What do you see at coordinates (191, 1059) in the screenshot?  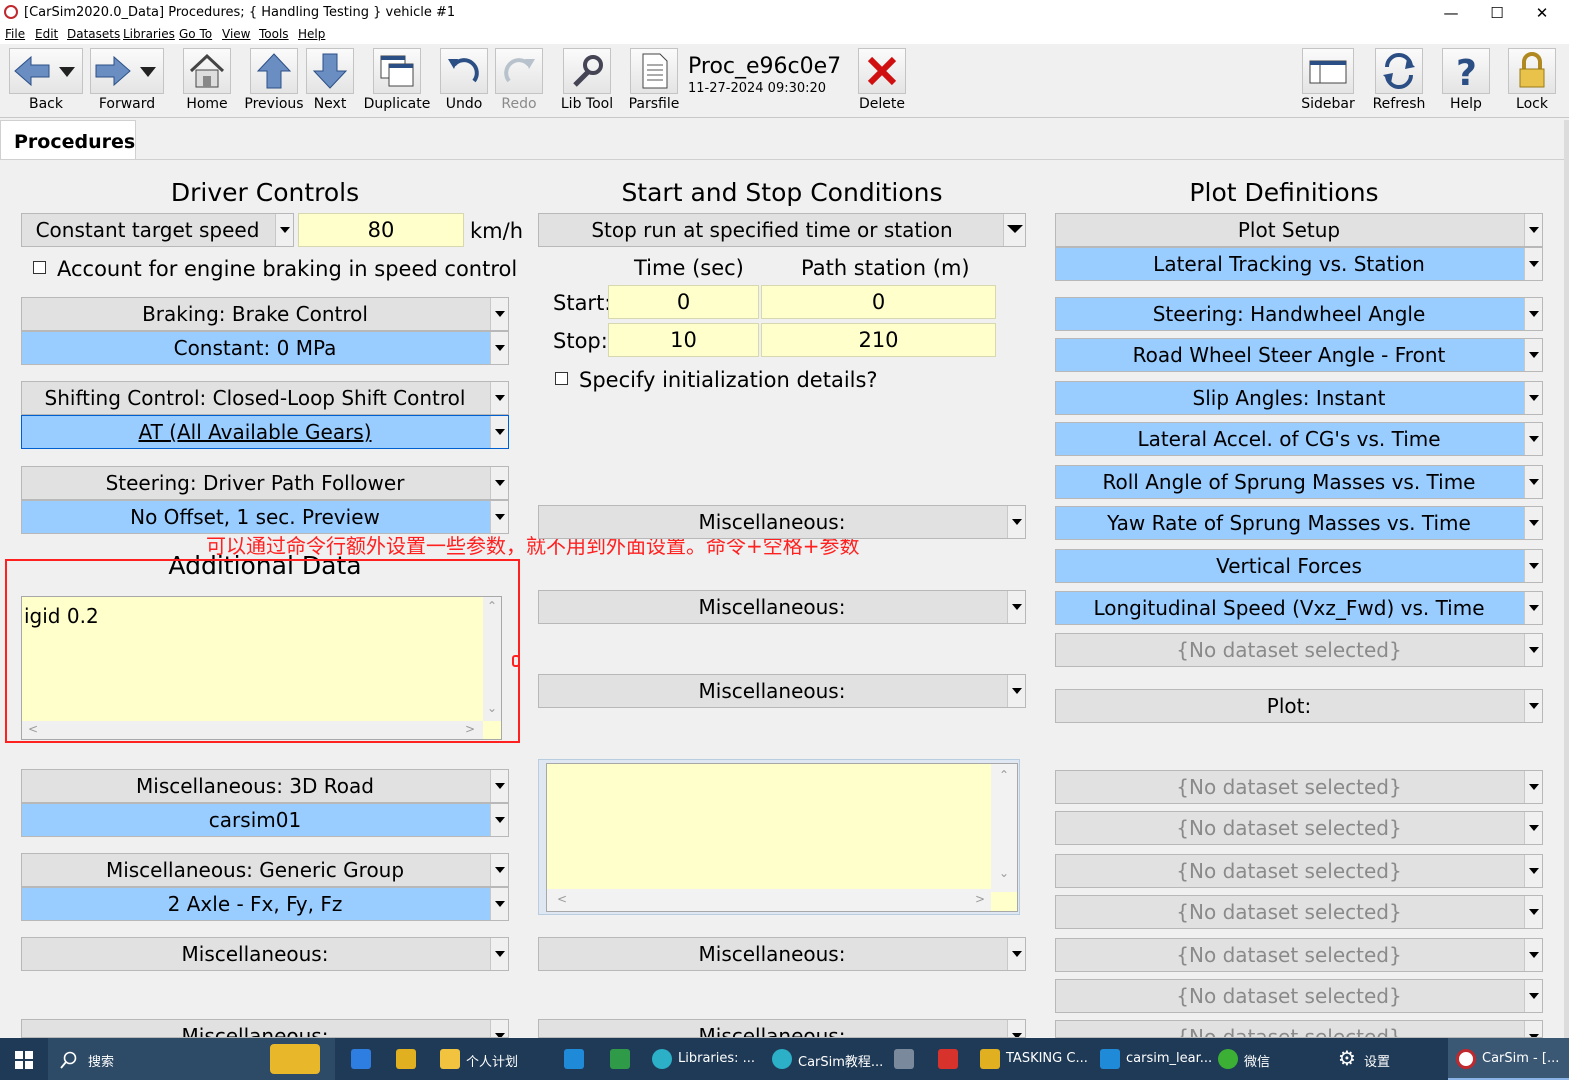 I see `taskbar-search: 搜索` at bounding box center [191, 1059].